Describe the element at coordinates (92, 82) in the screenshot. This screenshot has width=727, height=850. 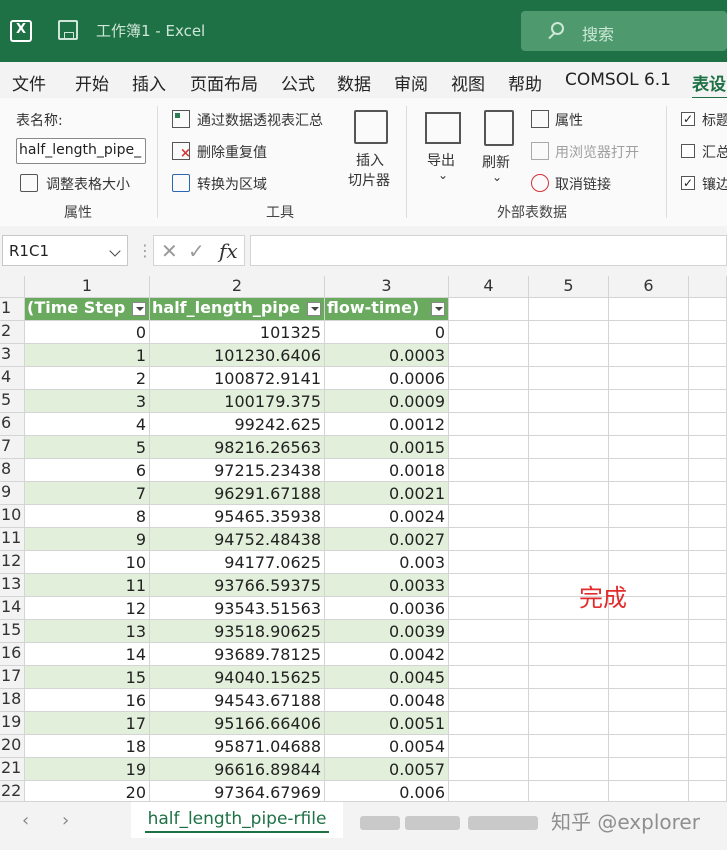
I see `tab-home: 开始` at that location.